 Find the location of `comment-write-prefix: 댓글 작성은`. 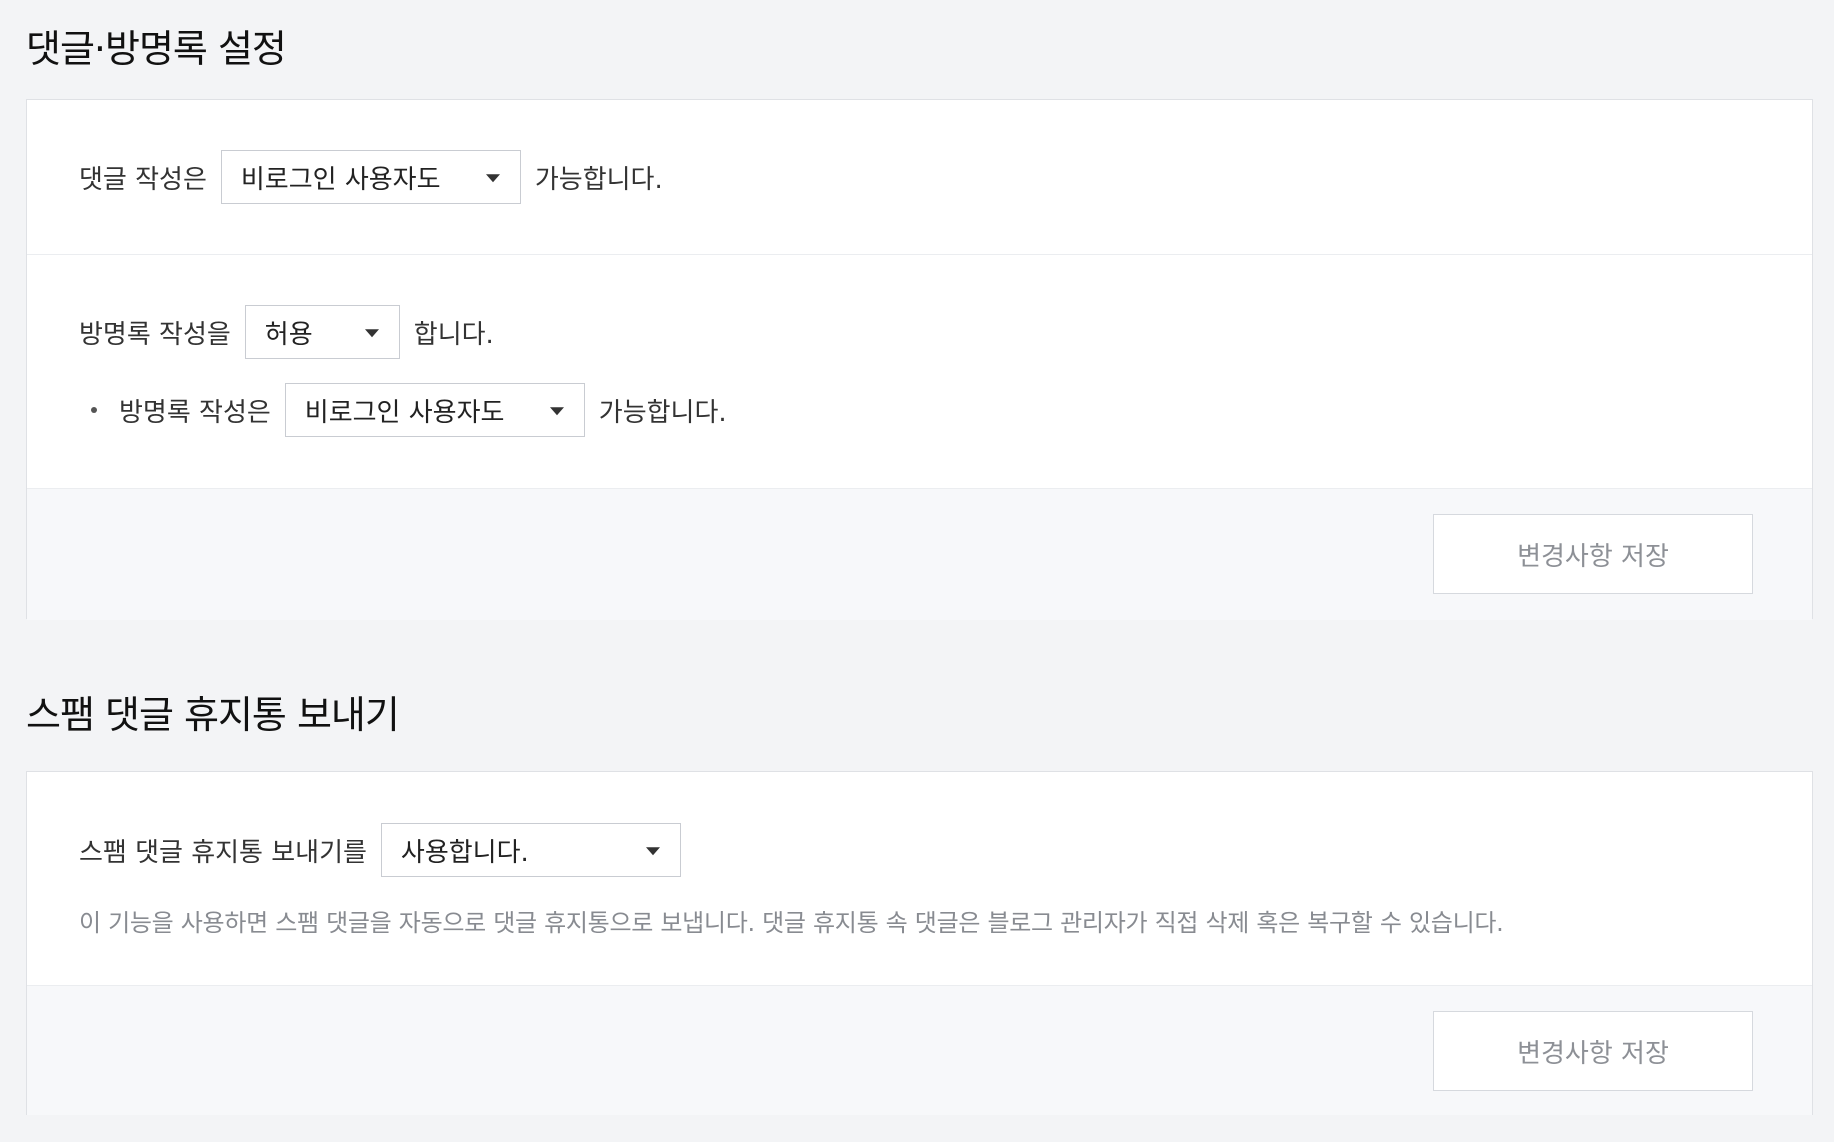

comment-write-prefix: 댓글 작성은 is located at coordinates (143, 179).